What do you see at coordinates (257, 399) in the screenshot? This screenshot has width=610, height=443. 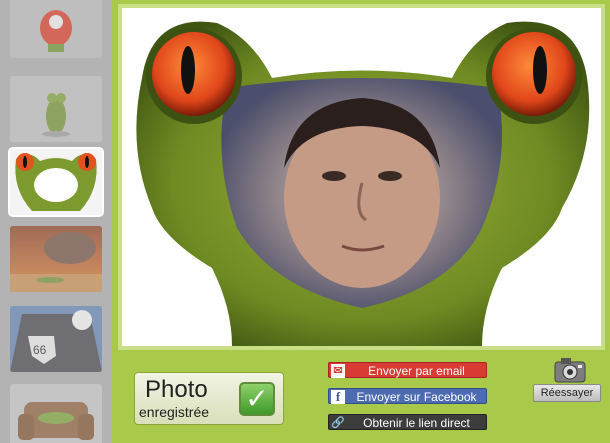 I see `checkmark-icon: ✓` at bounding box center [257, 399].